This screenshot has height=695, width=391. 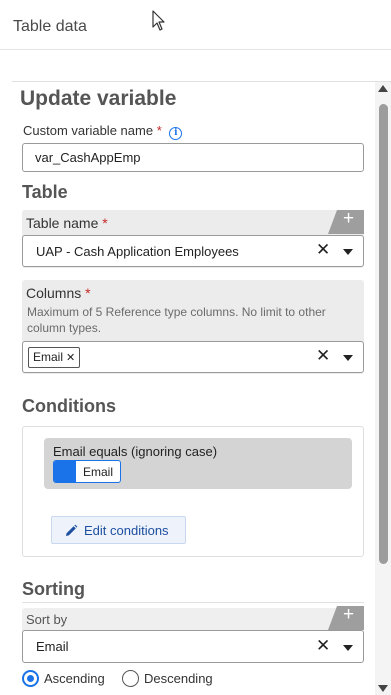 I want to click on table-name-select: UAP - Cash Application Employees ✕, so click(x=193, y=251).